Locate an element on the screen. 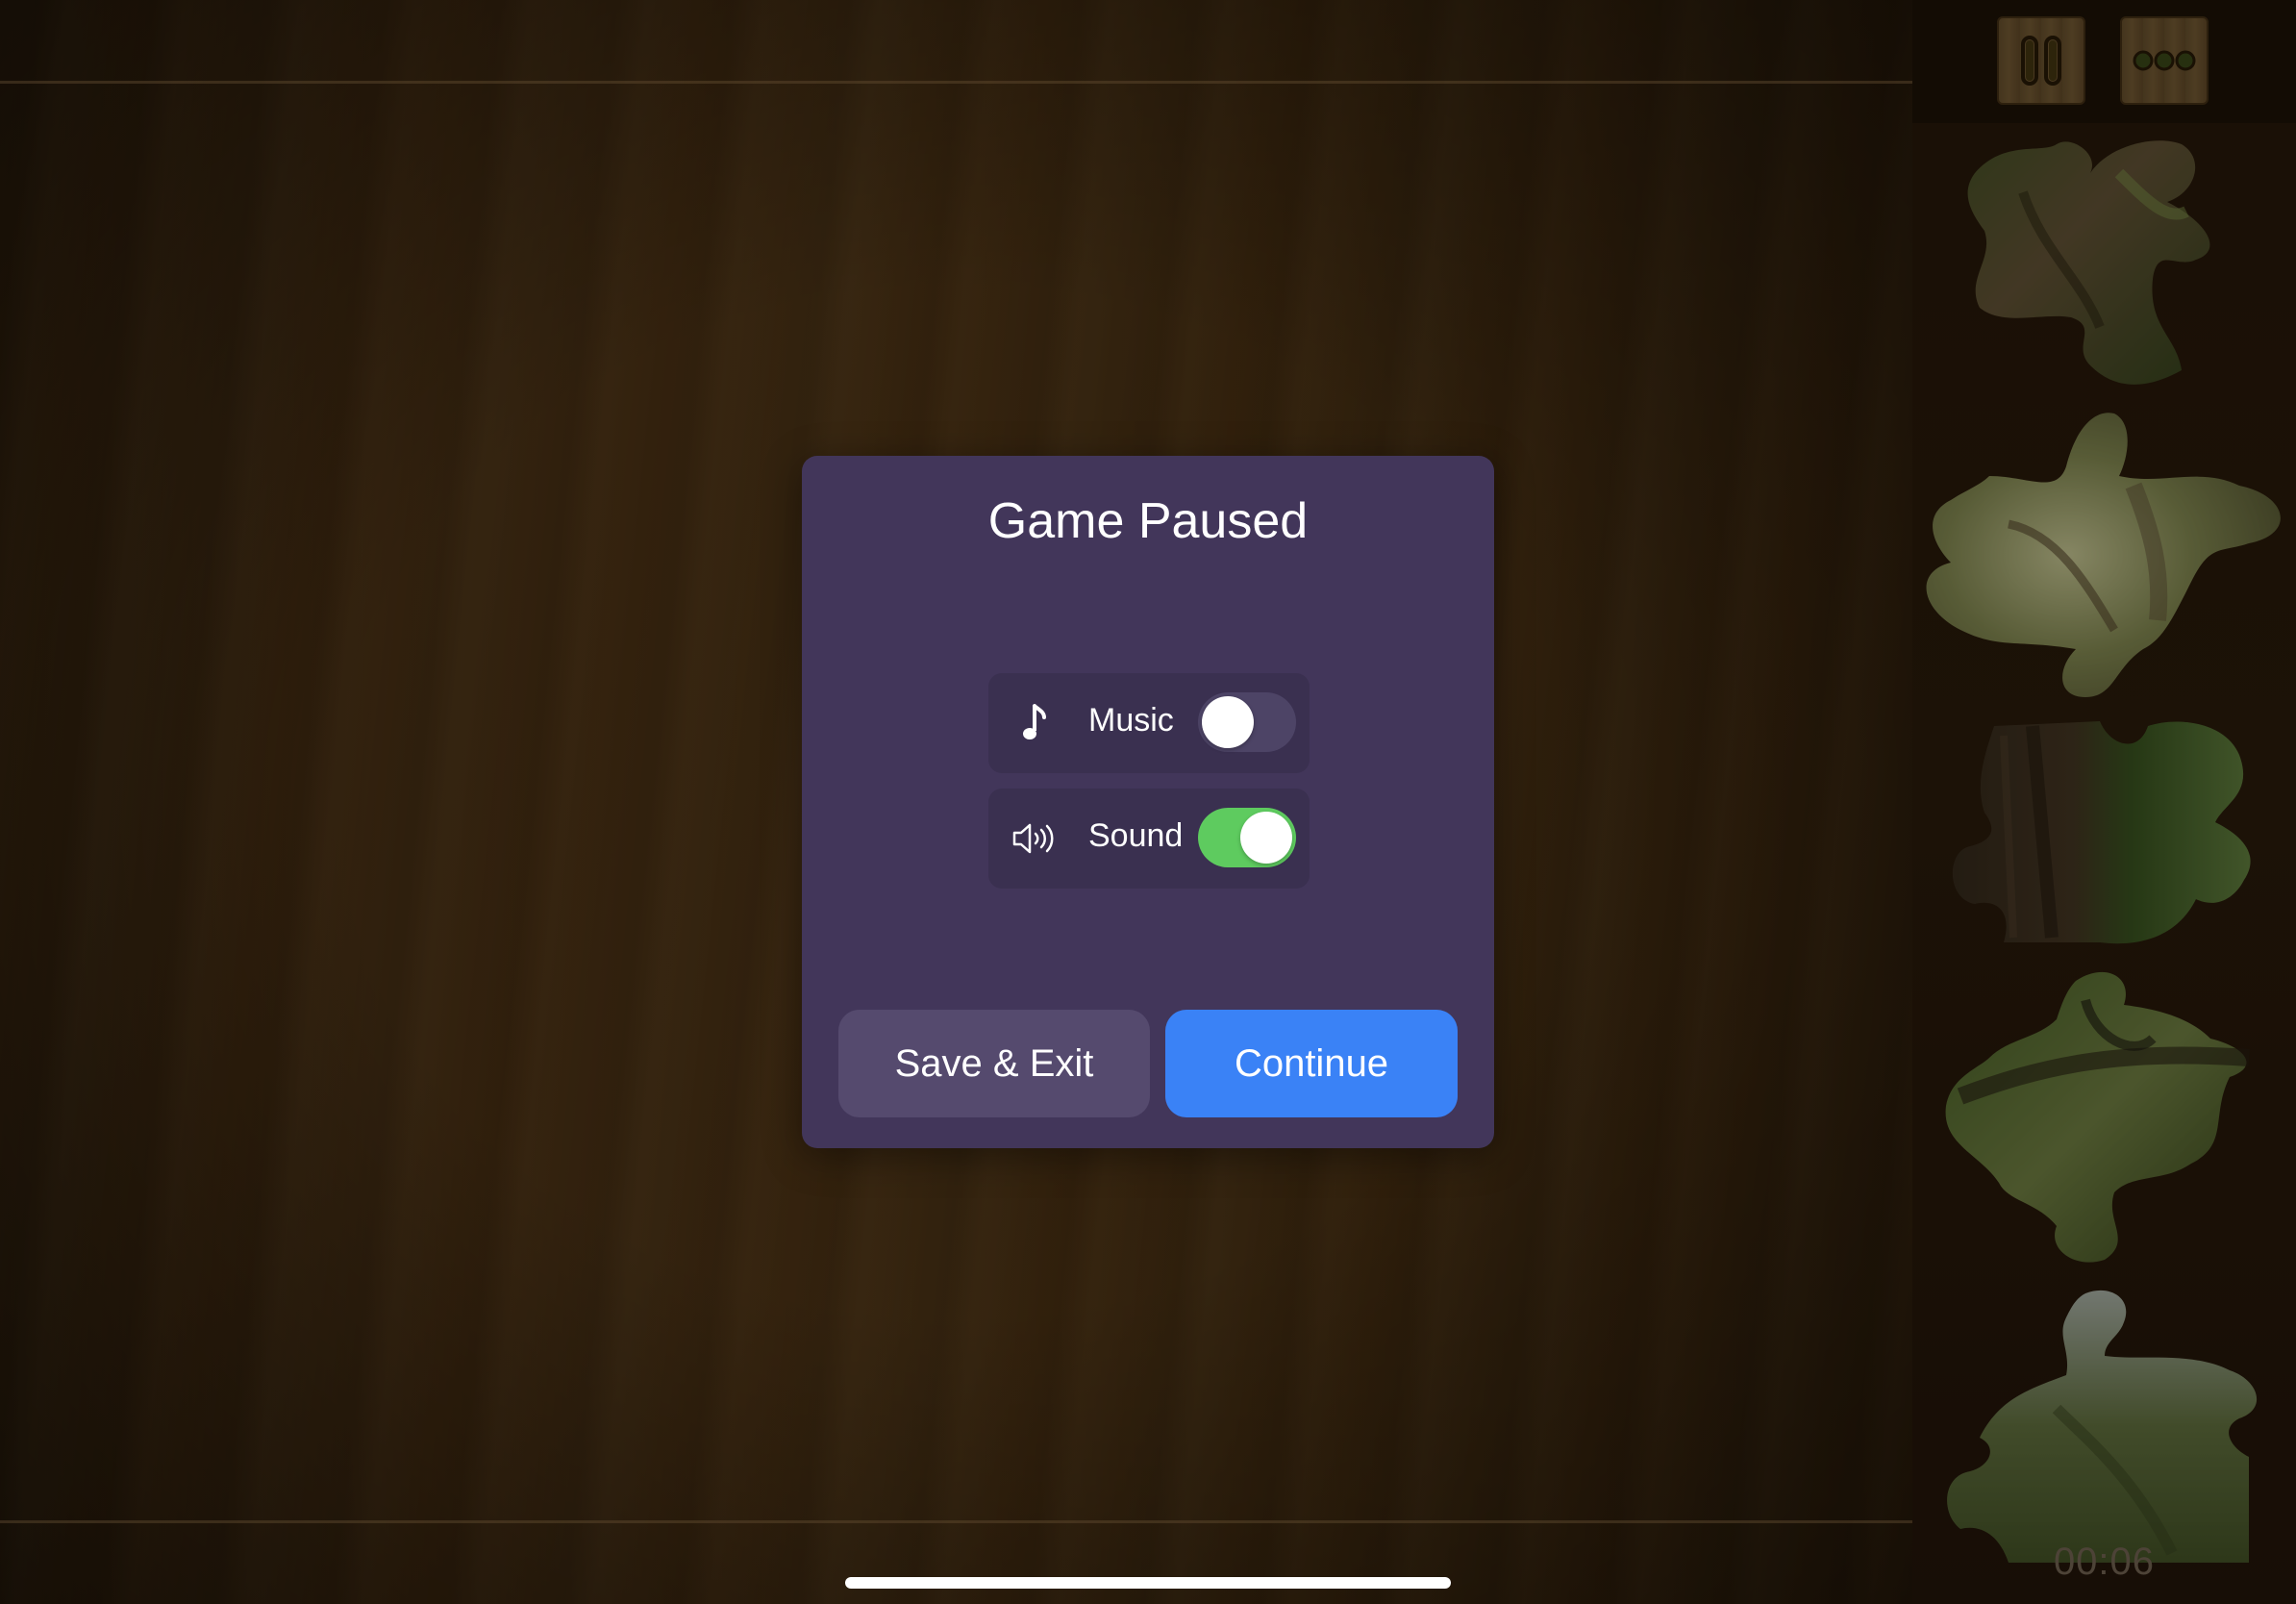 The image size is (2296, 1604). music-toggle is located at coordinates (1247, 722).